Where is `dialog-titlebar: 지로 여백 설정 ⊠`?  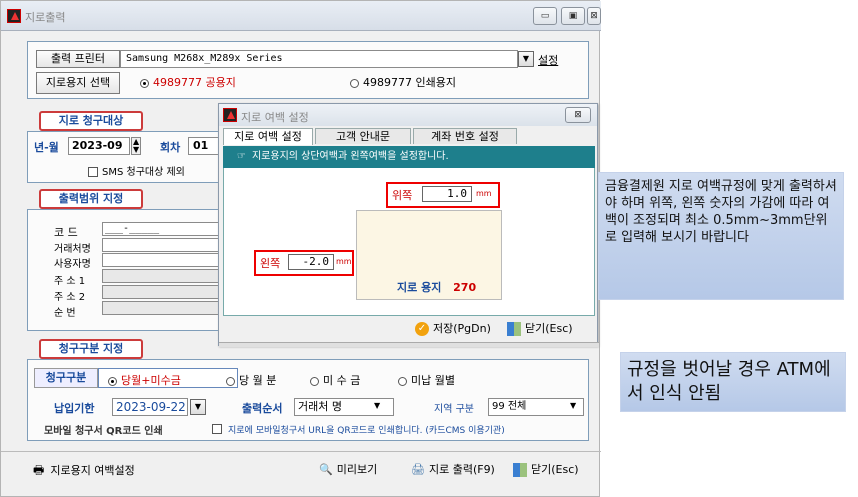 dialog-titlebar: 지로 여백 설정 ⊠ is located at coordinates (408, 115).